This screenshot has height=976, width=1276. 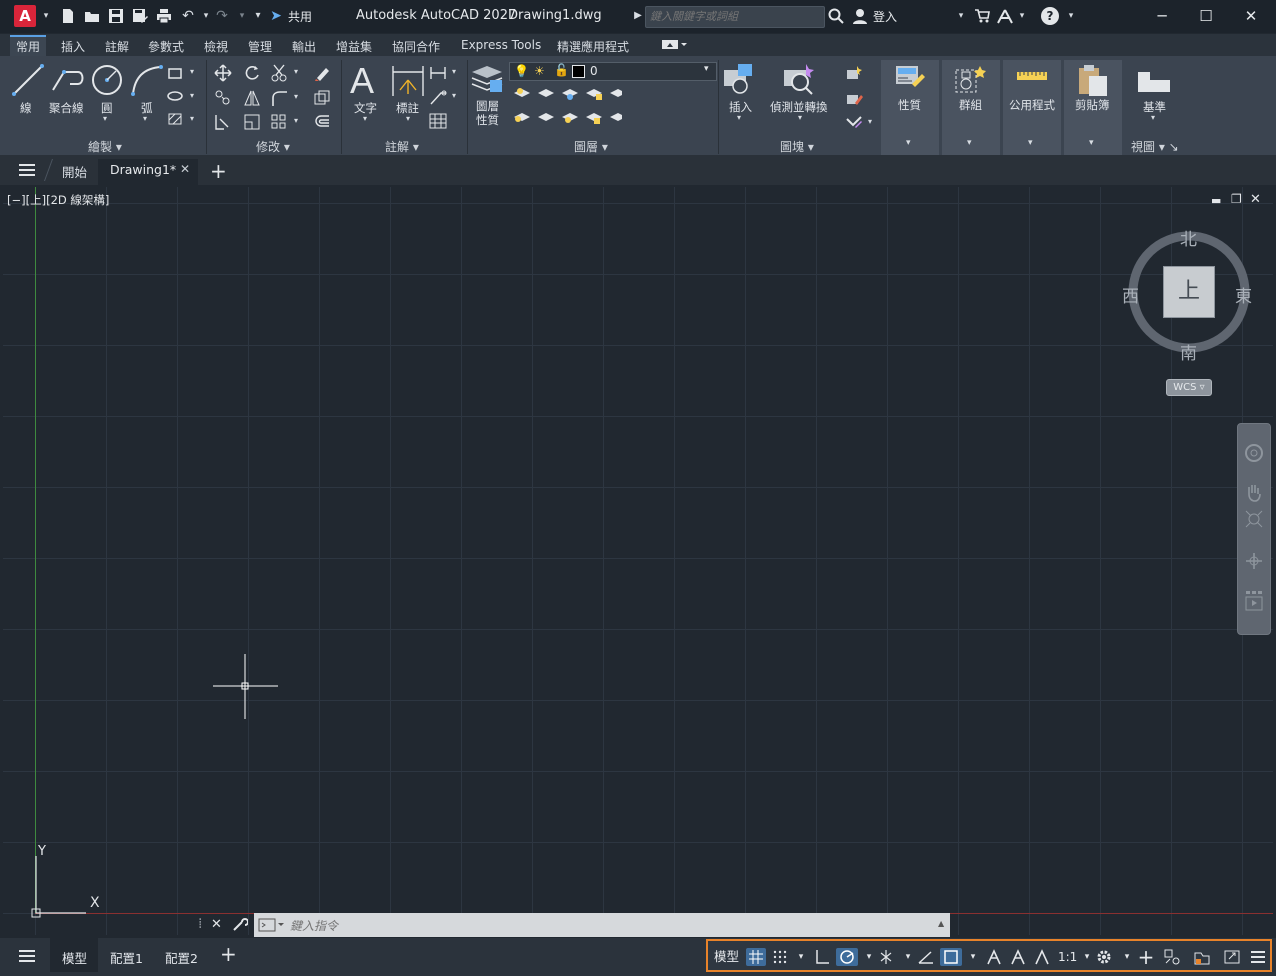 What do you see at coordinates (206, 16) in the screenshot?
I see `undo-dropdown-icon: ▾` at bounding box center [206, 16].